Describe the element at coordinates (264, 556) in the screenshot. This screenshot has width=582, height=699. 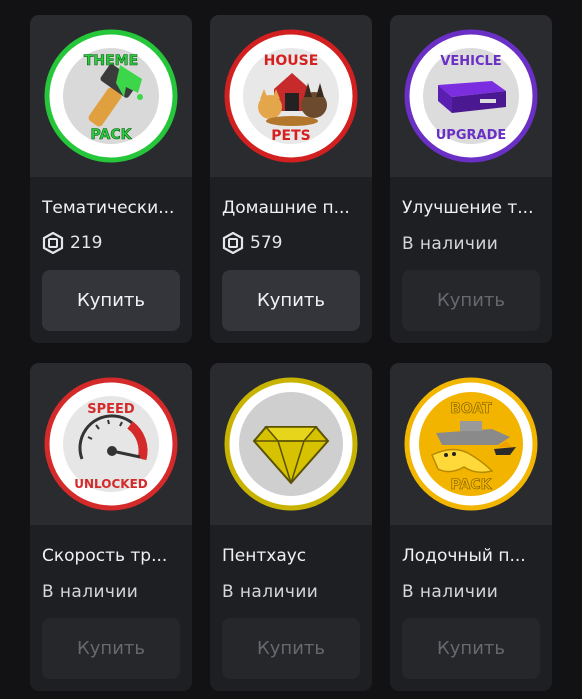
I see `item-name: Пентхаус` at that location.